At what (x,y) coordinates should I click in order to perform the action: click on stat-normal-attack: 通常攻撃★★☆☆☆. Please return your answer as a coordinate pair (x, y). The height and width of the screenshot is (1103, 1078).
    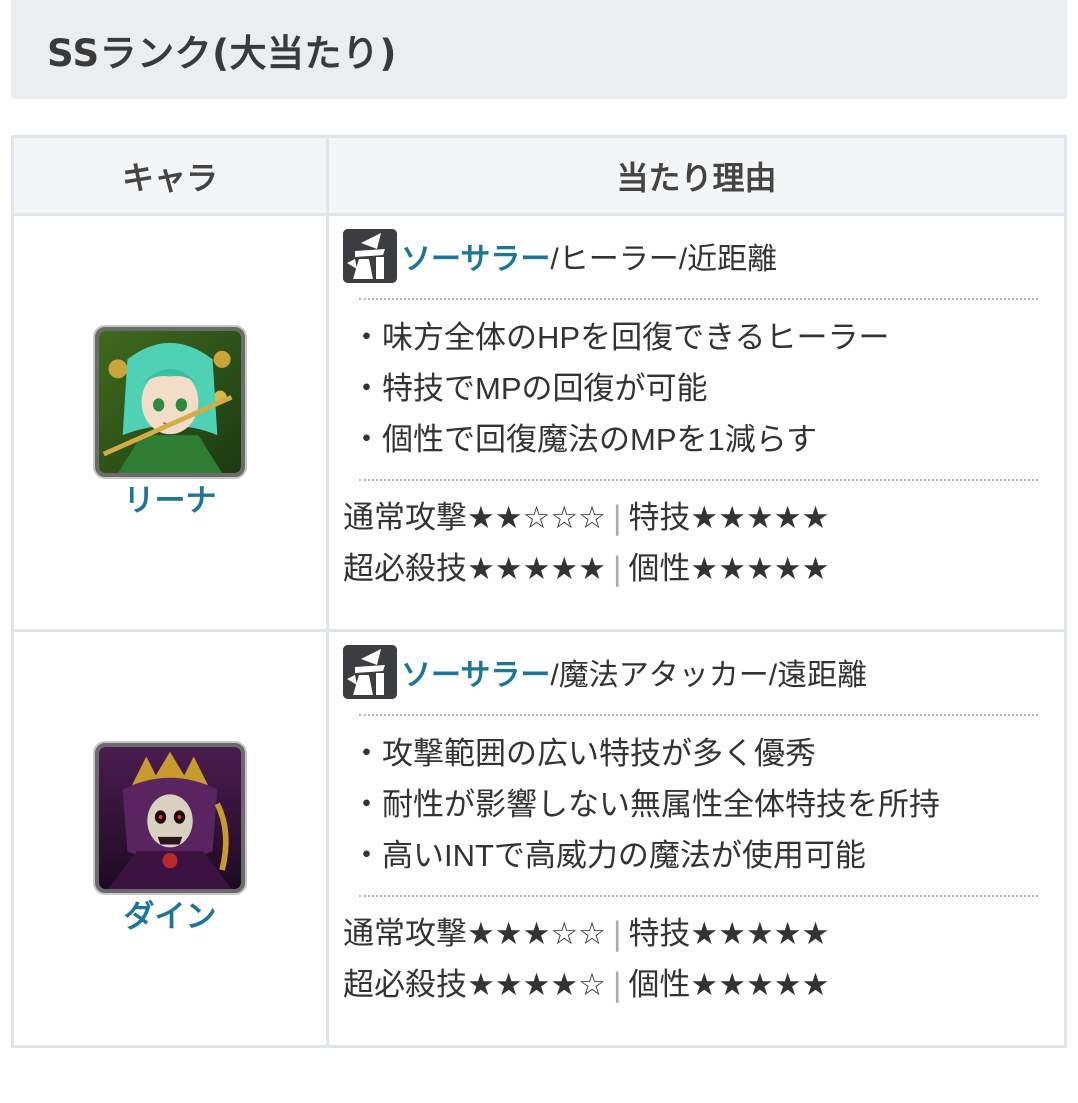
    Looking at the image, I should click on (474, 518).